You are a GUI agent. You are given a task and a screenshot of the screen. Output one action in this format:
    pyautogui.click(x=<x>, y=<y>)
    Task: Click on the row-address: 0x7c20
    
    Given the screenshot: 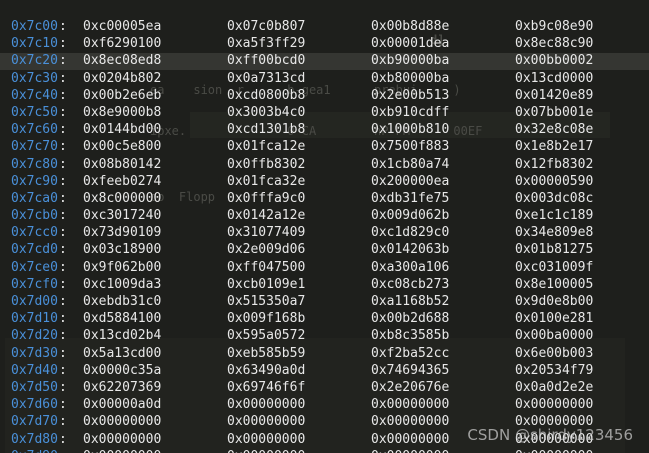 What is the action you would take?
    pyautogui.click(x=34, y=61)
    